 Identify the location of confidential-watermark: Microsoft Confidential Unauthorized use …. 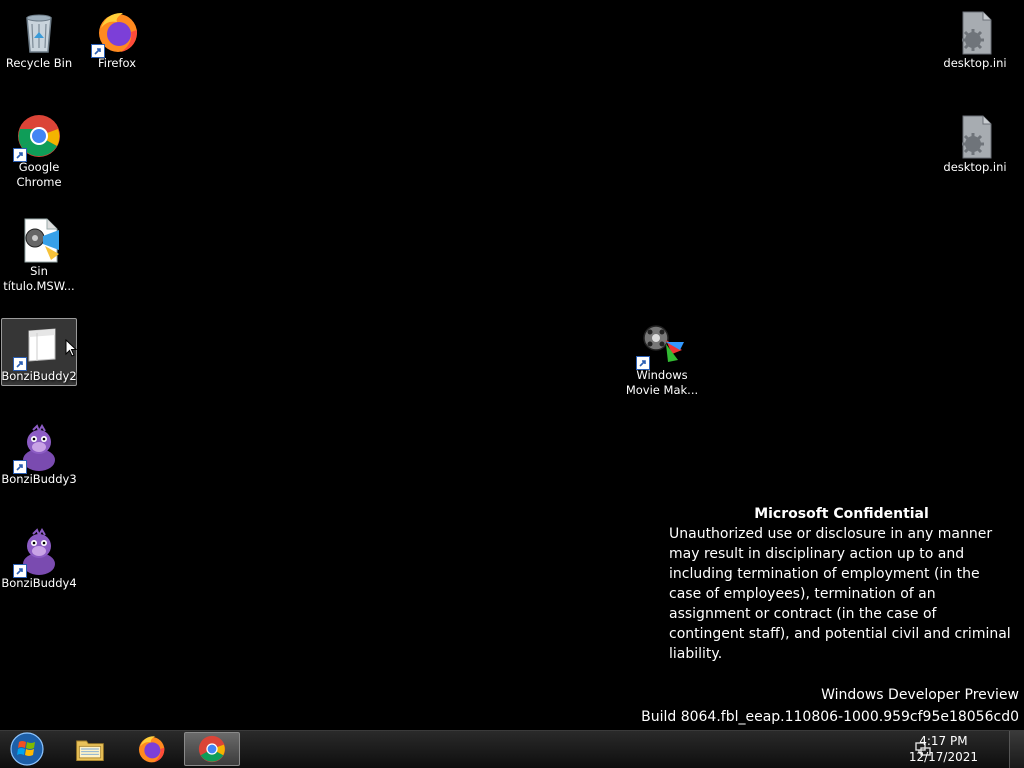
(841, 584).